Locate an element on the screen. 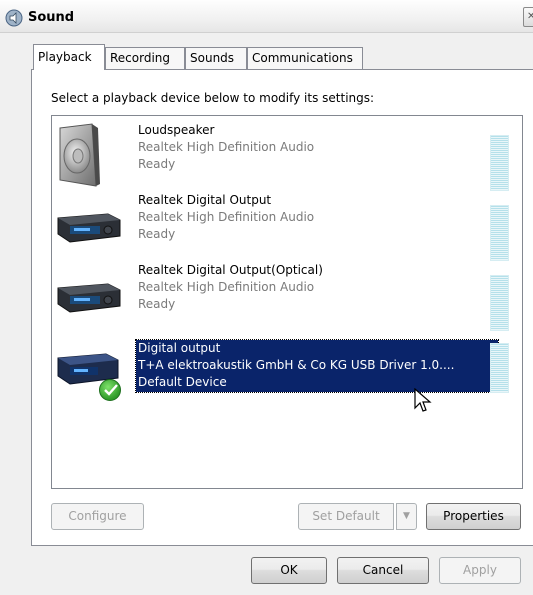 Image resolution: width=533 pixels, height=595 pixels. tab-playback: Playback is located at coordinates (69, 57).